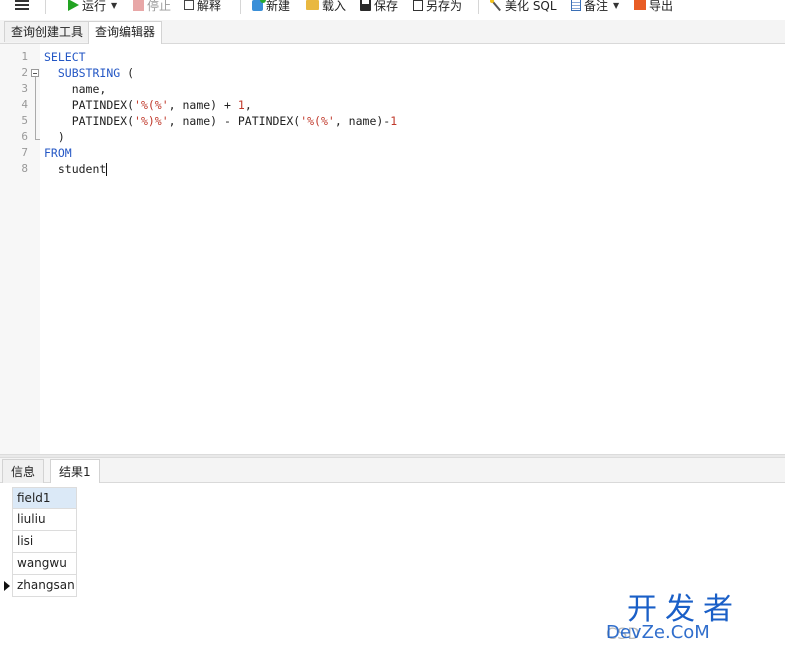 The image size is (785, 652). Describe the element at coordinates (37, 139) in the screenshot. I see `fold-guide-end` at that location.